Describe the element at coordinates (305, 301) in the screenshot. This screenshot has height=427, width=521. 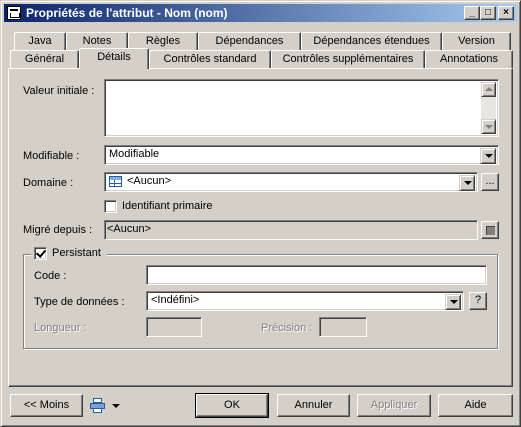
I see `datatype-select: <Indéfini>` at that location.